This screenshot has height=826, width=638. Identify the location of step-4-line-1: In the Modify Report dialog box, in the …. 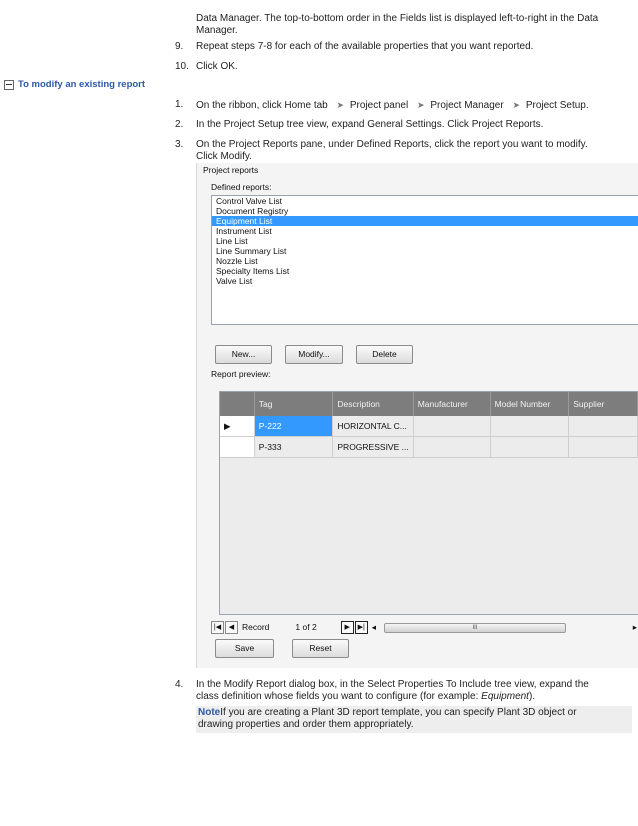
(392, 684).